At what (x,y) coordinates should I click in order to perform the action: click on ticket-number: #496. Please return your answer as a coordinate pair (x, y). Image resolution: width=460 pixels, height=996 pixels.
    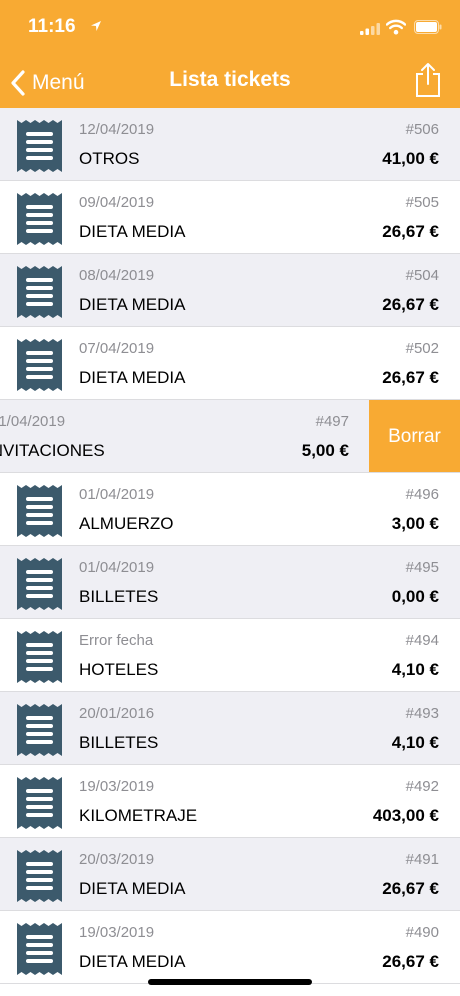
    Looking at the image, I should click on (422, 494).